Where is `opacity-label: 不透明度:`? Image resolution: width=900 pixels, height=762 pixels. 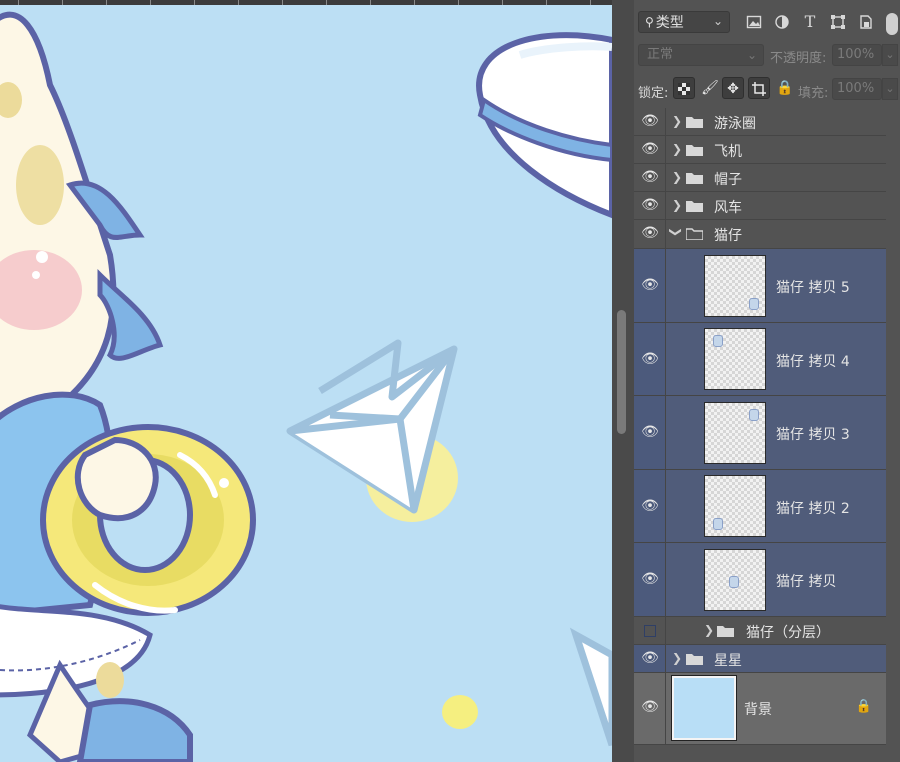 opacity-label: 不透明度: is located at coordinates (798, 58).